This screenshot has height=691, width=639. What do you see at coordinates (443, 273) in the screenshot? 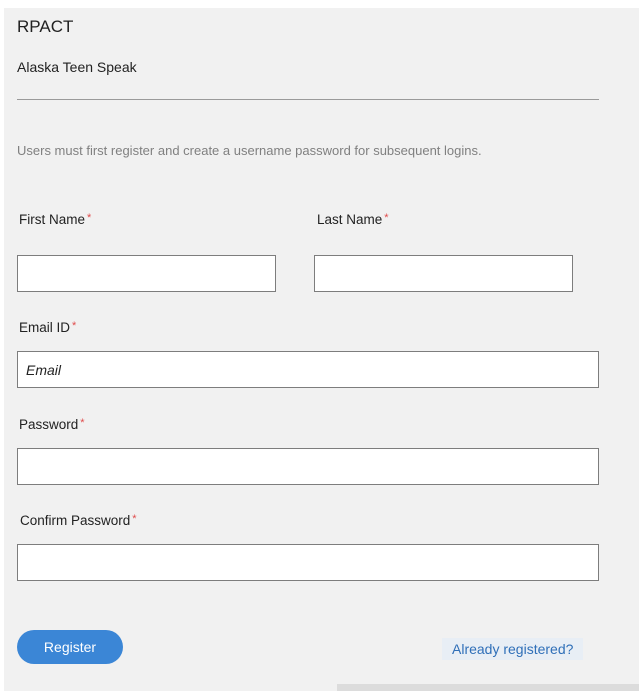
I see `last-name-input` at bounding box center [443, 273].